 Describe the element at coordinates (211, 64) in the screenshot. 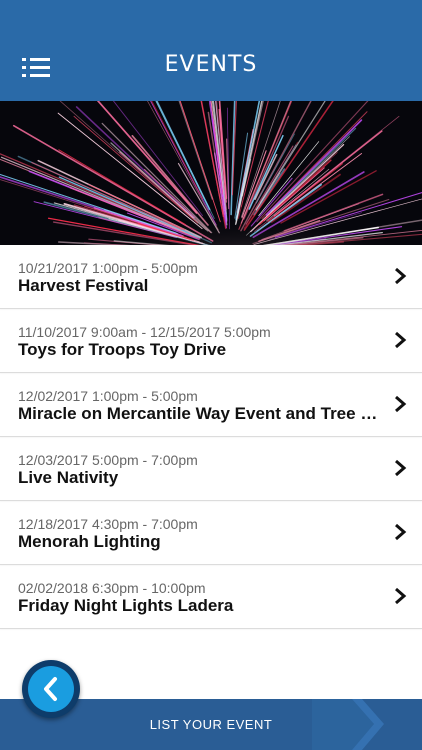

I see `page-title: EVENTS` at that location.